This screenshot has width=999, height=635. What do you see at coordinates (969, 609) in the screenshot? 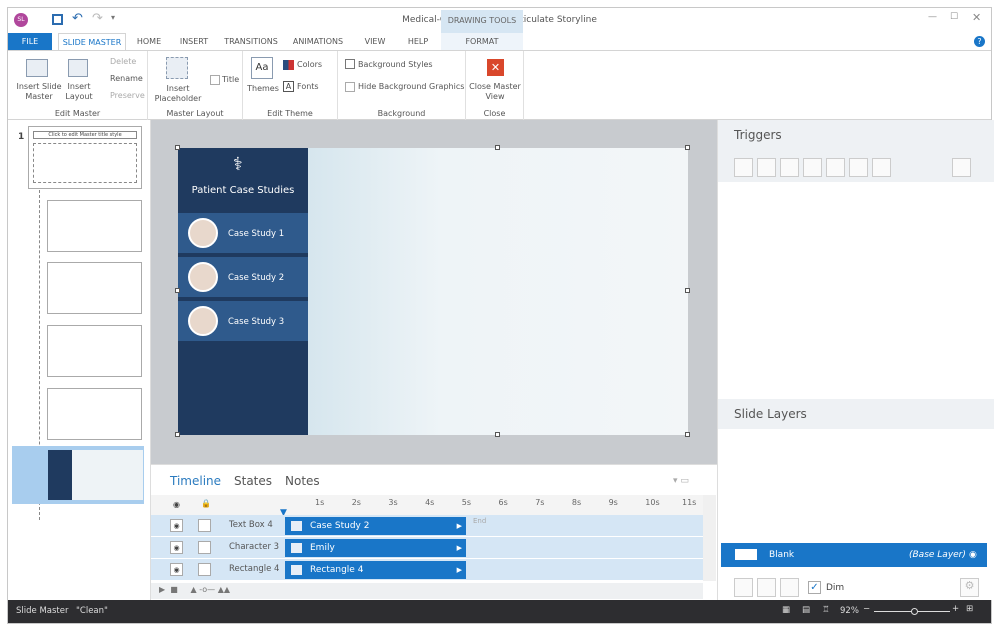
I see `fit-to-window-icon: ⊞` at bounding box center [969, 609].